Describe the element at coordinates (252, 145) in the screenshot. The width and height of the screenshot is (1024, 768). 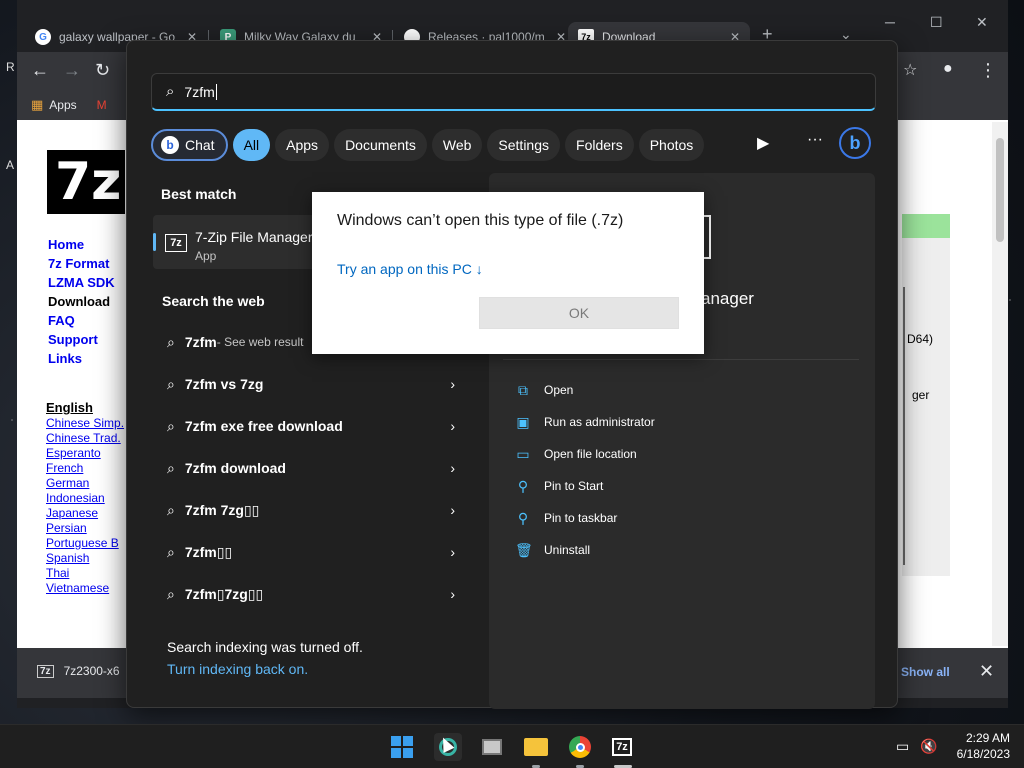
I see `filter-all: All` at that location.